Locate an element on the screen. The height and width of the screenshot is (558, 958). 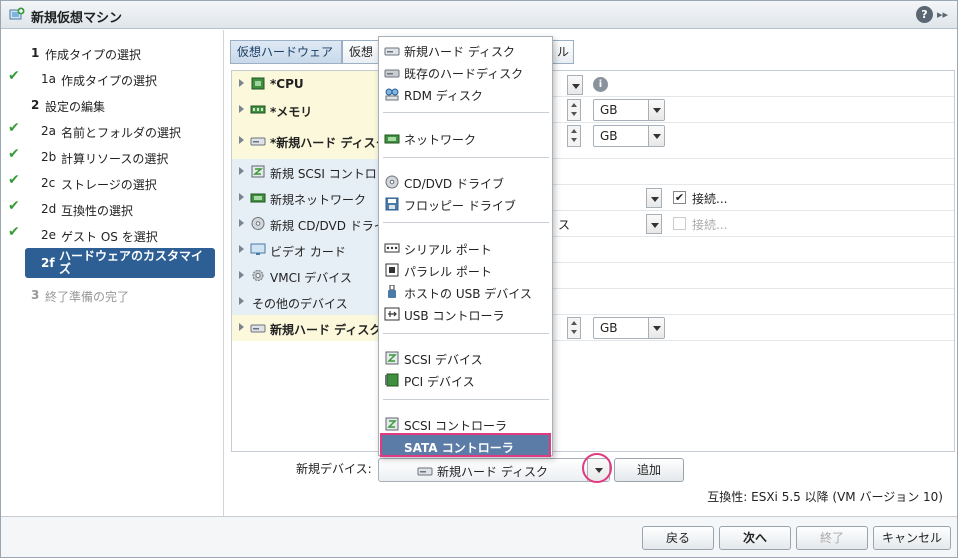
tab-virtual-hardware: 仮想ハードウェア is located at coordinates (286, 52).